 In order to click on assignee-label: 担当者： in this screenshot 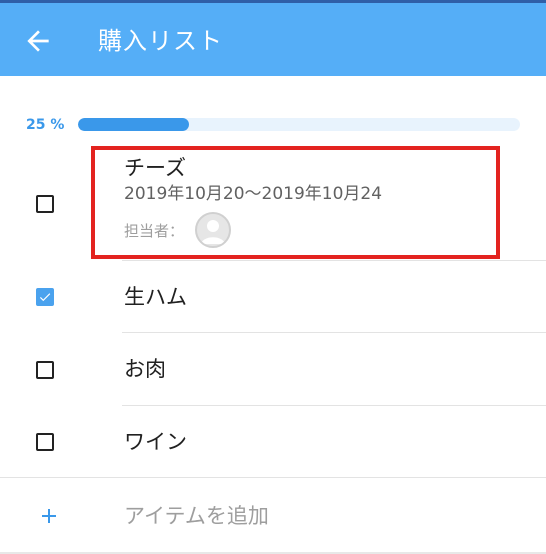, I will do `click(154, 231)`.